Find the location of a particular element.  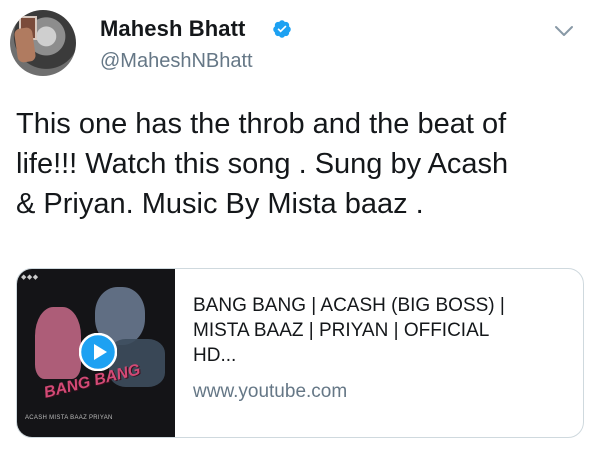

tweet-line: & Priyan. Music By Mista baaz . is located at coordinates (220, 204).